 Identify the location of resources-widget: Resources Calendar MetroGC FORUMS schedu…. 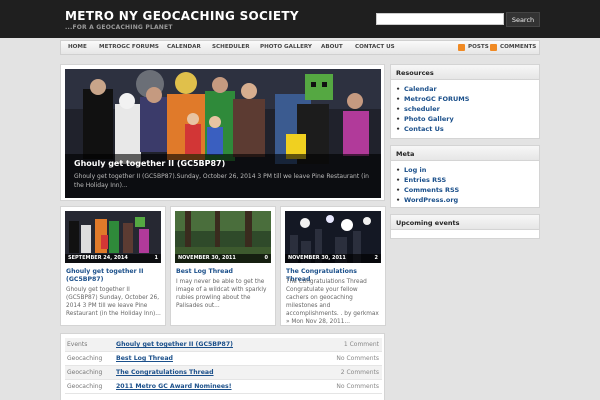
(465, 101).